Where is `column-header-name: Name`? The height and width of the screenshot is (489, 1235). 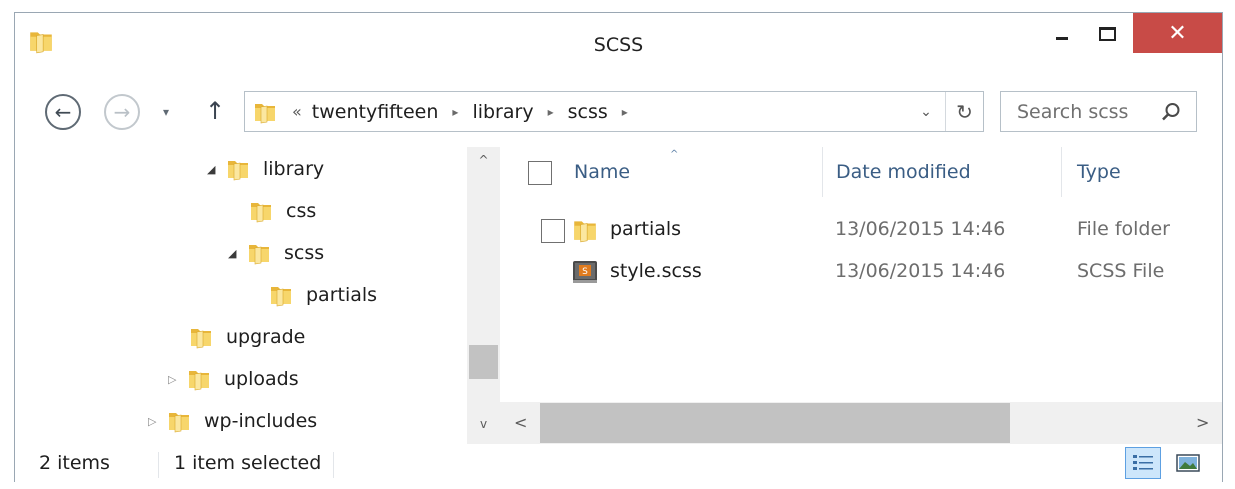 column-header-name: Name is located at coordinates (694, 172).